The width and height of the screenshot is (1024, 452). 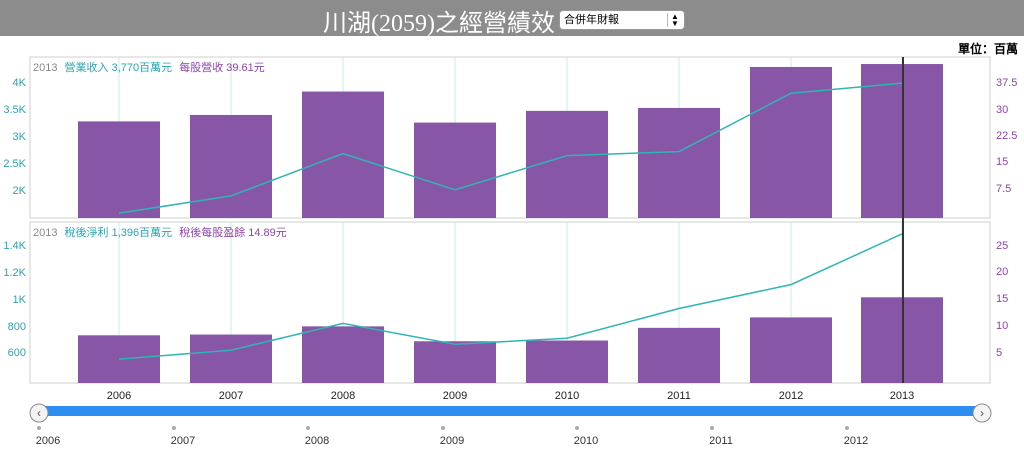 I want to click on right-tick-label: 20, so click(x=1002, y=272).